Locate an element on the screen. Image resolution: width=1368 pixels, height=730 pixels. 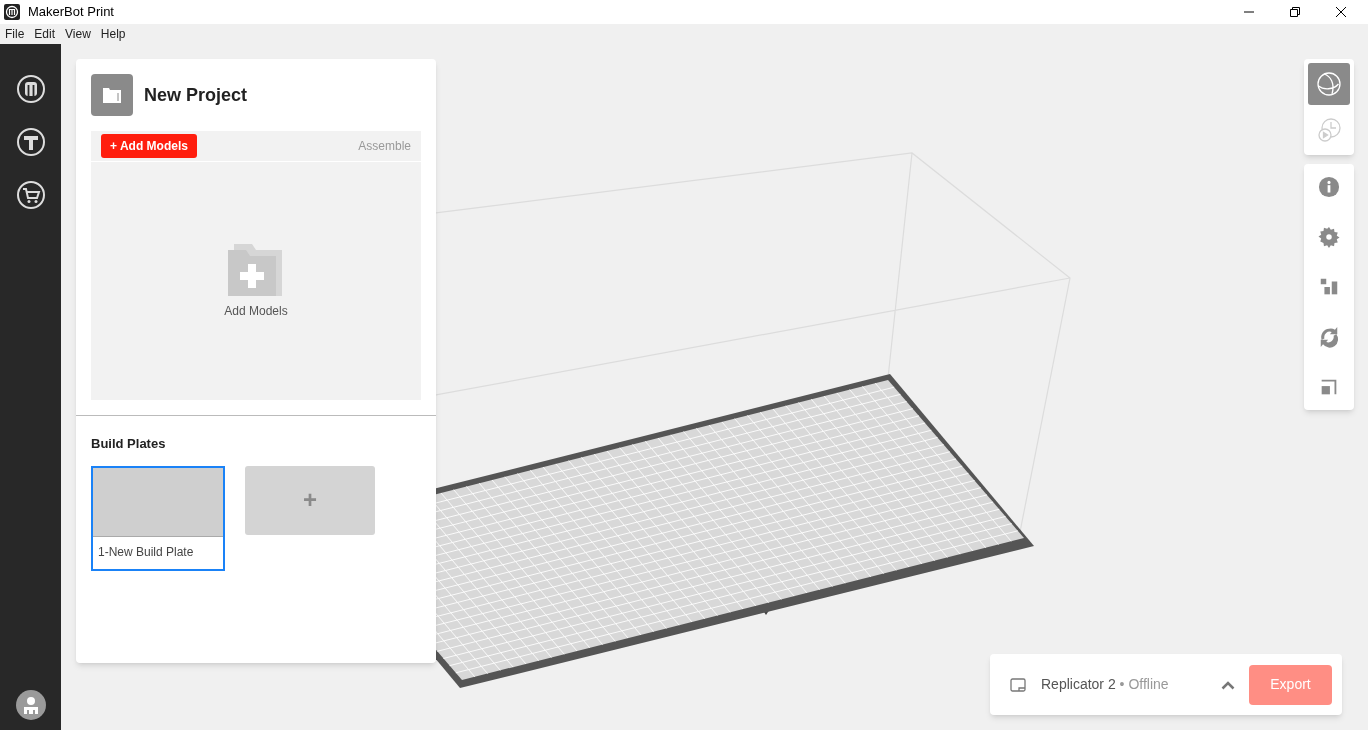
menu-item: Help is located at coordinates (113, 34).